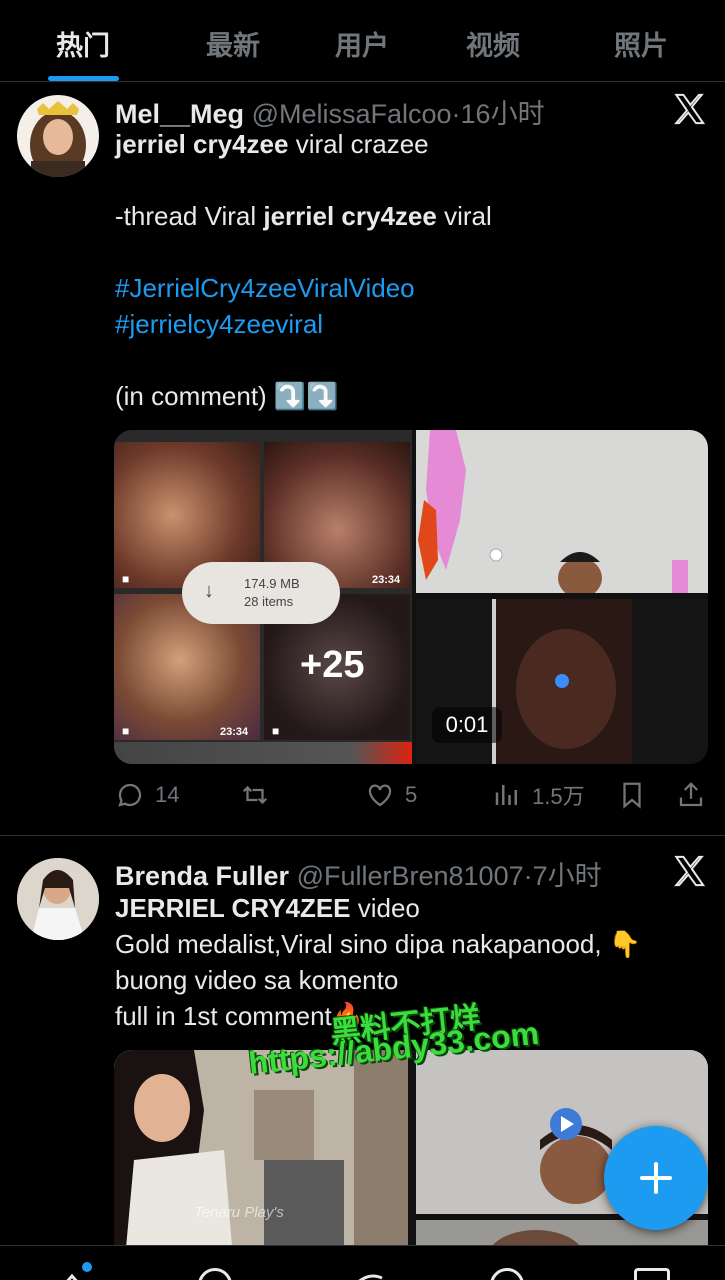 The image size is (725, 1280). What do you see at coordinates (130, 795) in the screenshot?
I see `reply-icon` at bounding box center [130, 795].